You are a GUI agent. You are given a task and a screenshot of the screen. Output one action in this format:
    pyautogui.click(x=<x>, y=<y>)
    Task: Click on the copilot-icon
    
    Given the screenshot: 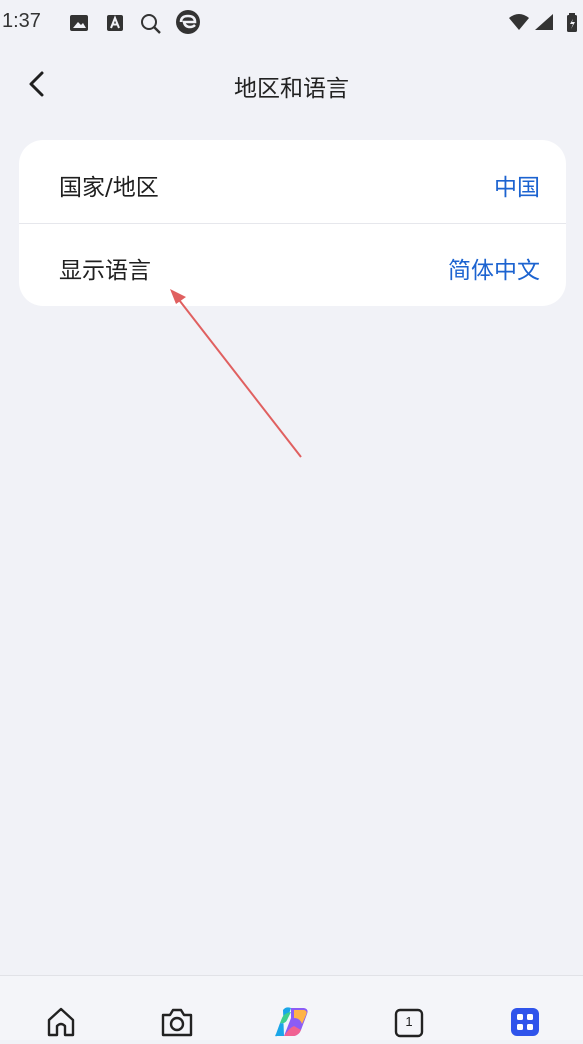 What is the action you would take?
    pyautogui.click(x=291, y=1022)
    